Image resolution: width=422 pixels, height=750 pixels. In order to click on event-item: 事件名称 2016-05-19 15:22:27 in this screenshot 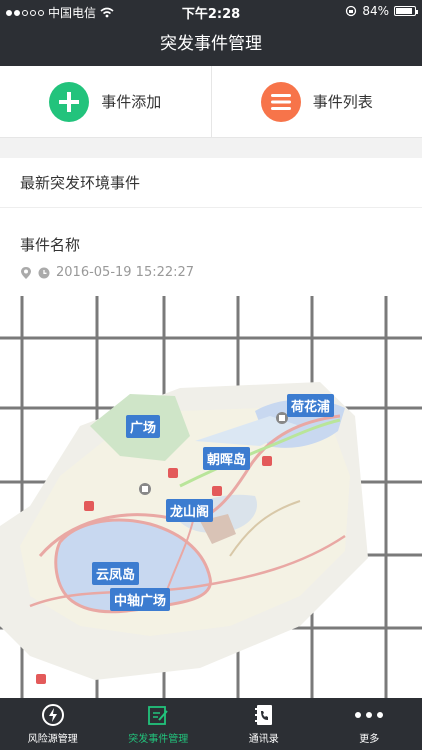, I will do `click(211, 244)`.